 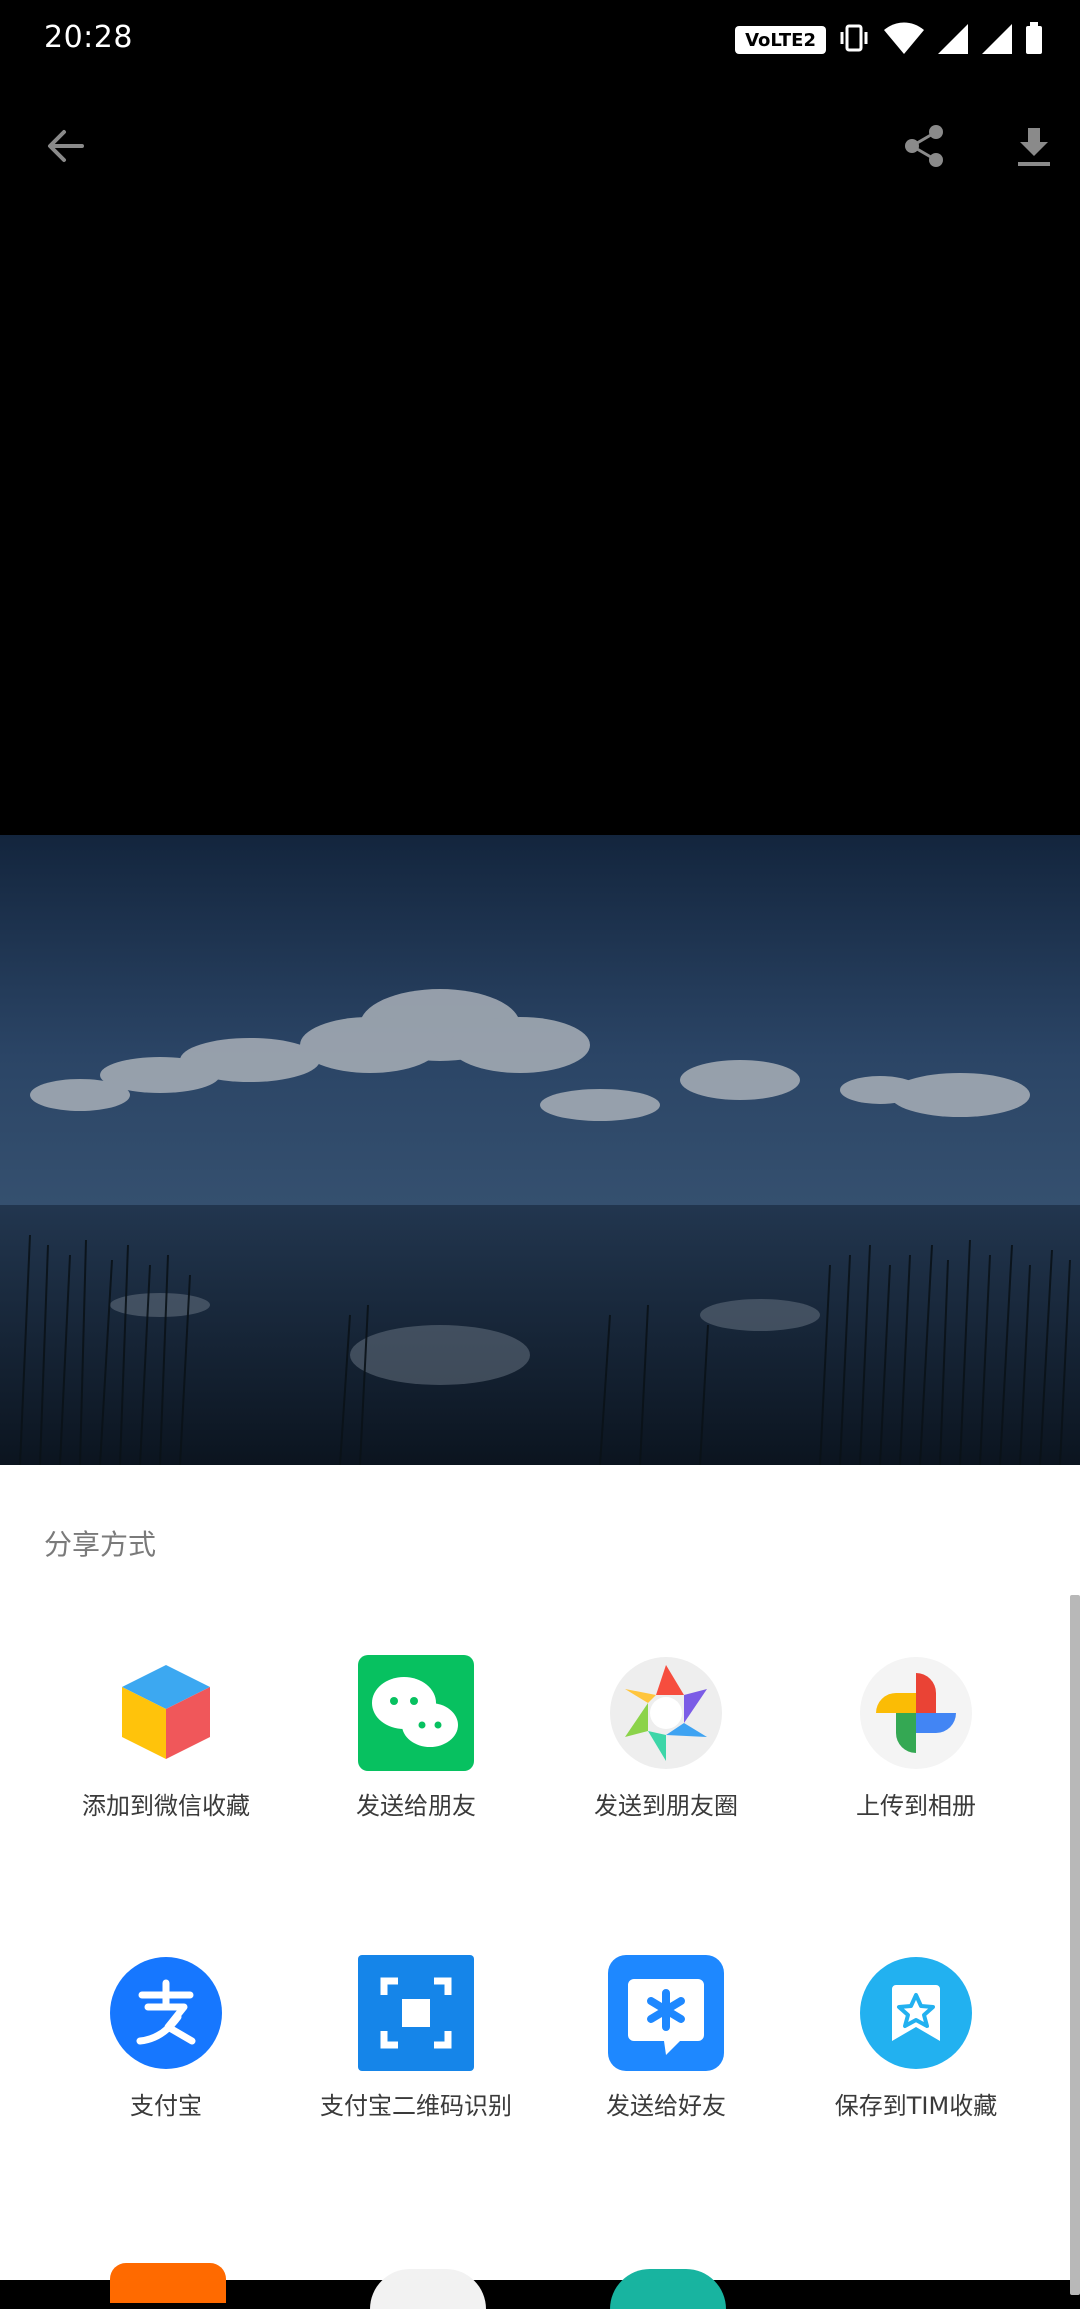 What do you see at coordinates (666, 1806) in the screenshot?
I see `share-option-label: 发送到朋友圈` at bounding box center [666, 1806].